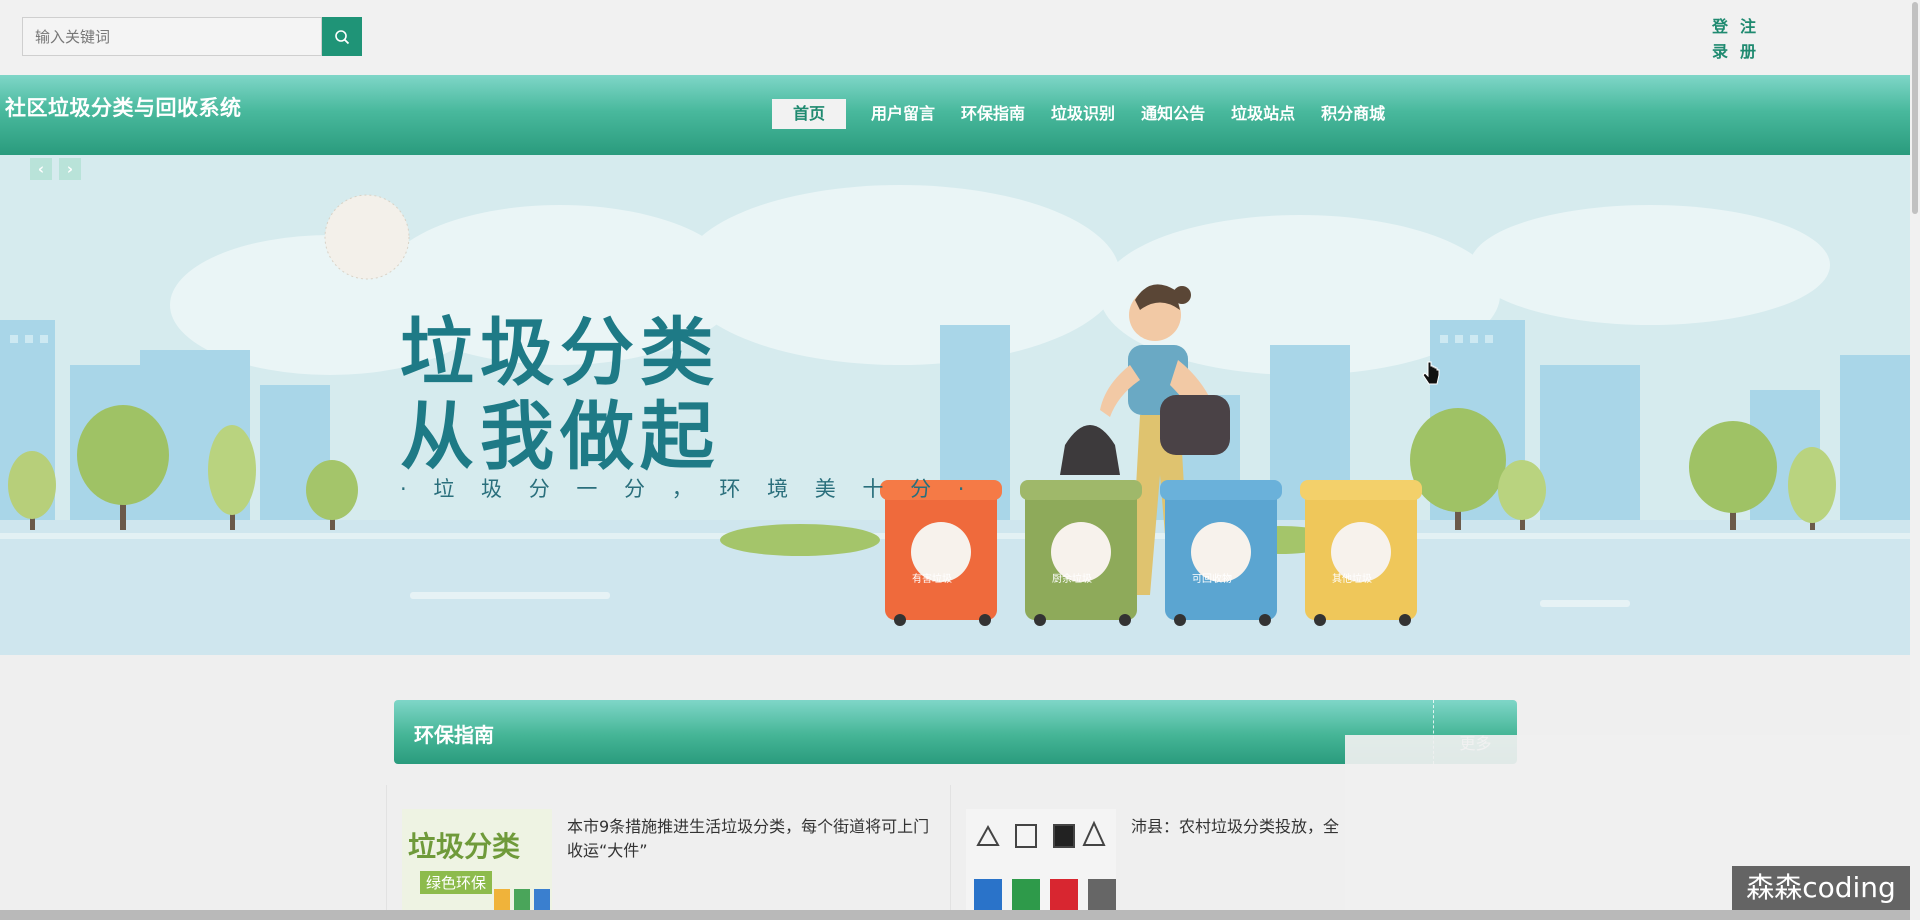 The image size is (1920, 920). Describe the element at coordinates (1212, 579) in the screenshot. I see `bin-label-recyclable: 可回收物` at that location.